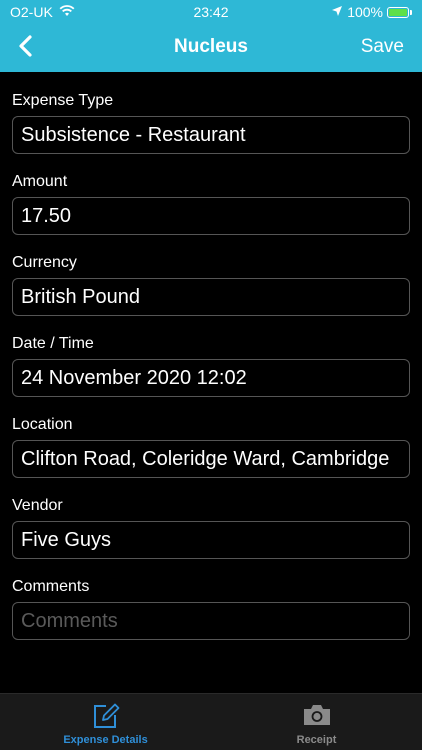  I want to click on battery-tip-icon, so click(411, 12).